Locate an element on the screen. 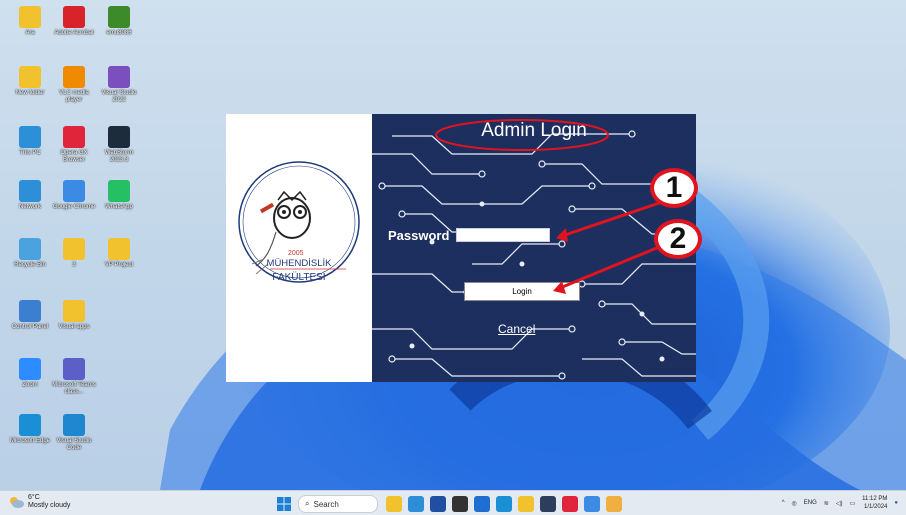 This screenshot has width=906, height=515. desktop-icon: Visual Studio 2022 is located at coordinates (119, 85).